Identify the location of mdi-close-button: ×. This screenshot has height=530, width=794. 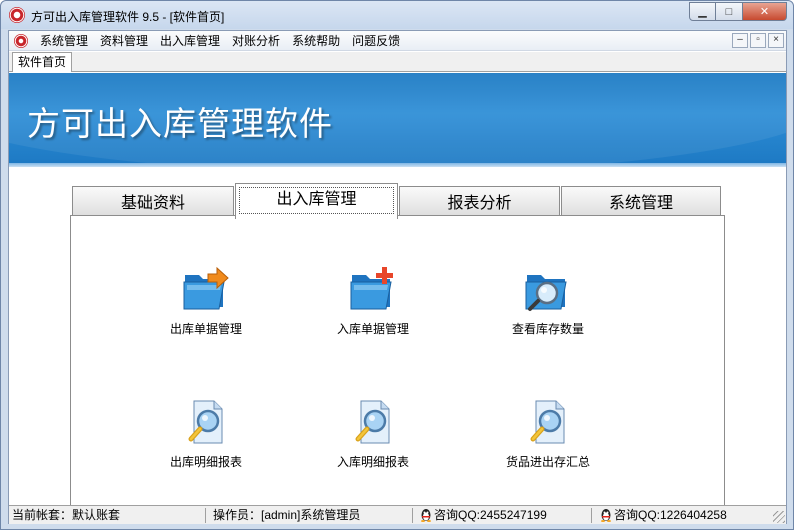
(776, 40).